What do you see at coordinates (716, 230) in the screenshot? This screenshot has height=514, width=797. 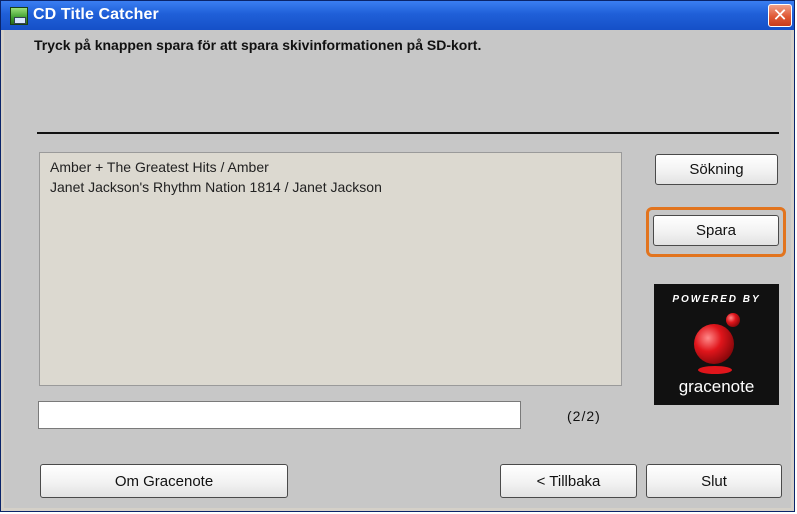 I see `save-button: Spara` at bounding box center [716, 230].